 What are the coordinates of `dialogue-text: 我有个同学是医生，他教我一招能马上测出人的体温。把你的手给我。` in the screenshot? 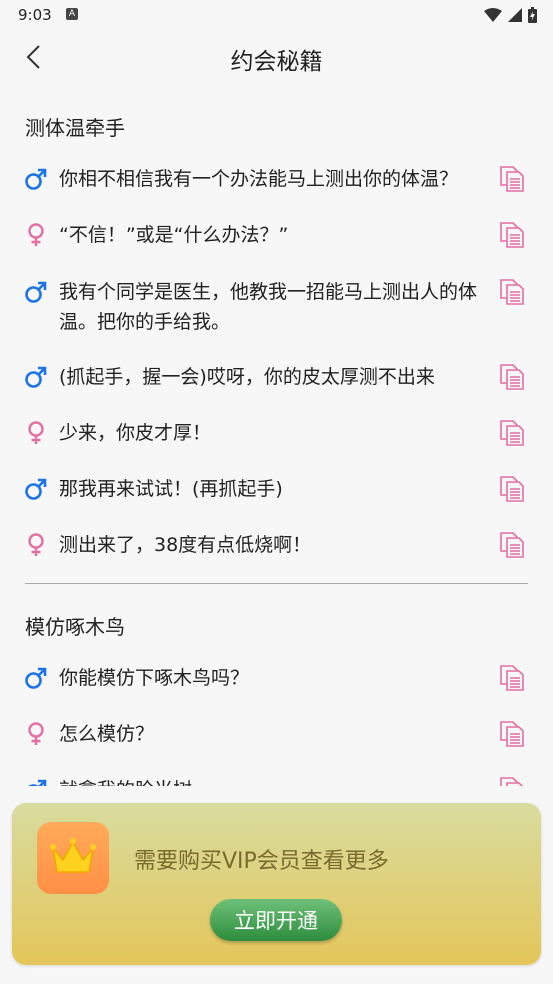 It's located at (268, 307).